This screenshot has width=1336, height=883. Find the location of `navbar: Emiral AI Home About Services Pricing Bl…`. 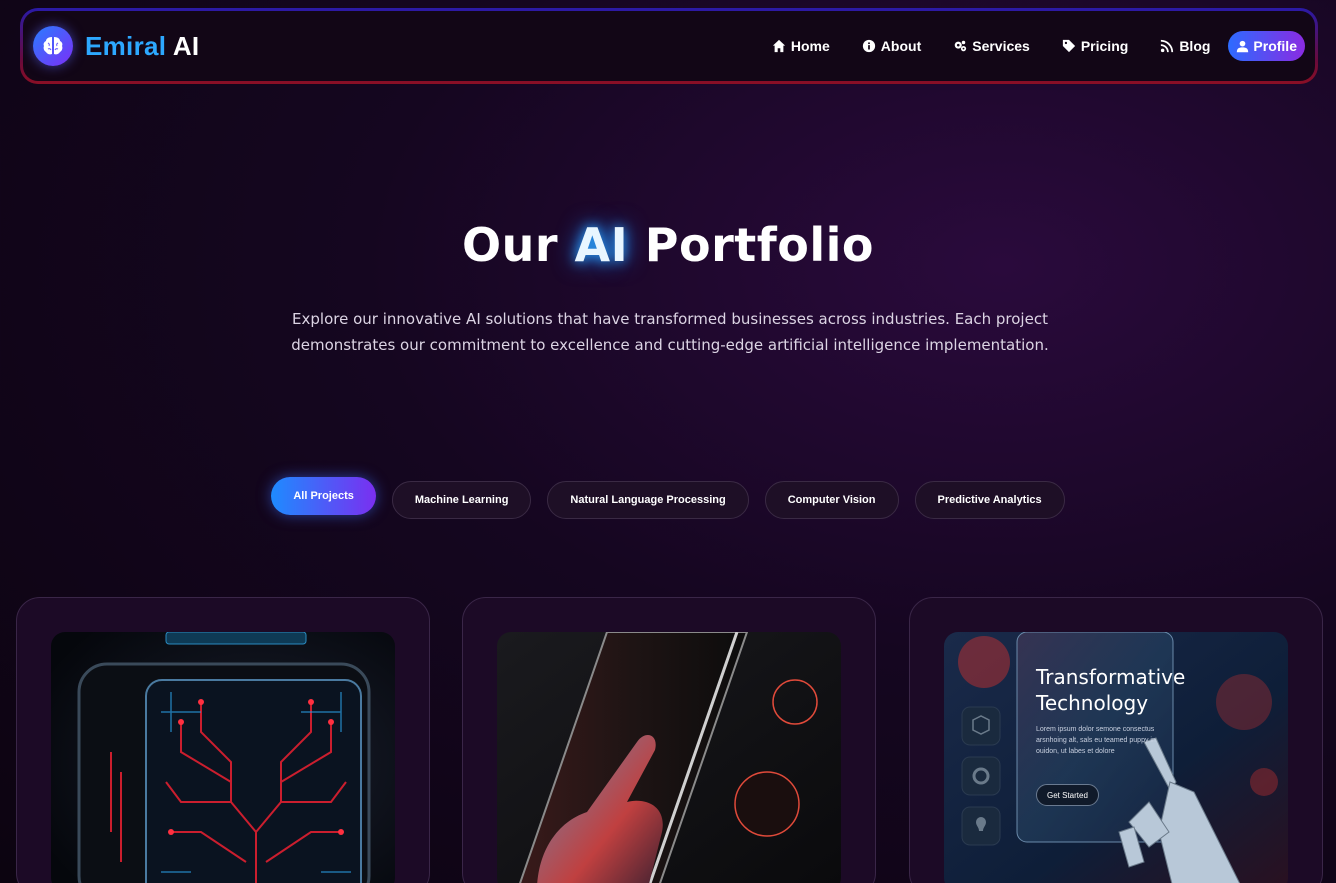

navbar: Emiral AI Home About Services Pricing Bl… is located at coordinates (669, 46).